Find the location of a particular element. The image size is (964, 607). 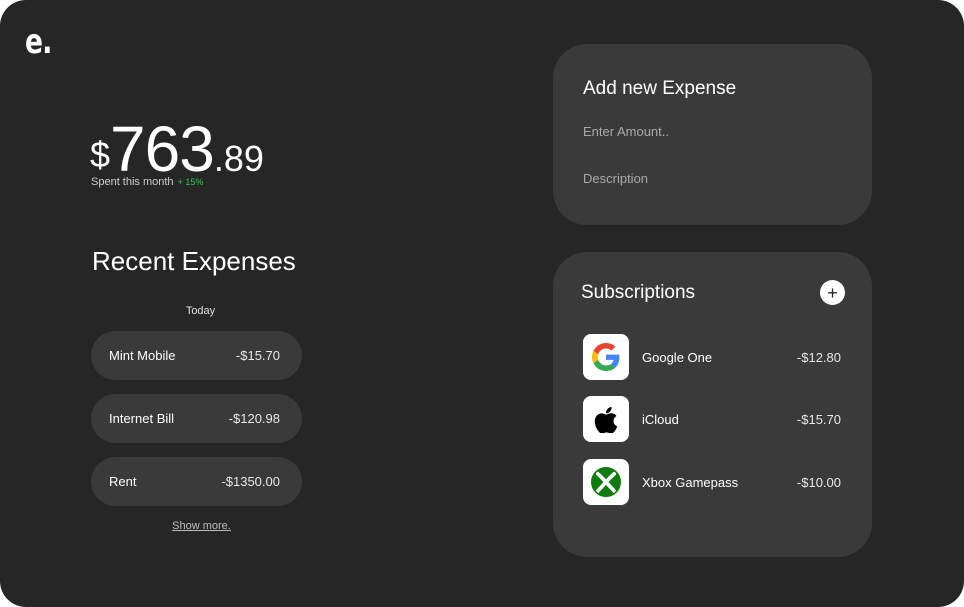

subscription-price: -$10.00 is located at coordinates (818, 482).